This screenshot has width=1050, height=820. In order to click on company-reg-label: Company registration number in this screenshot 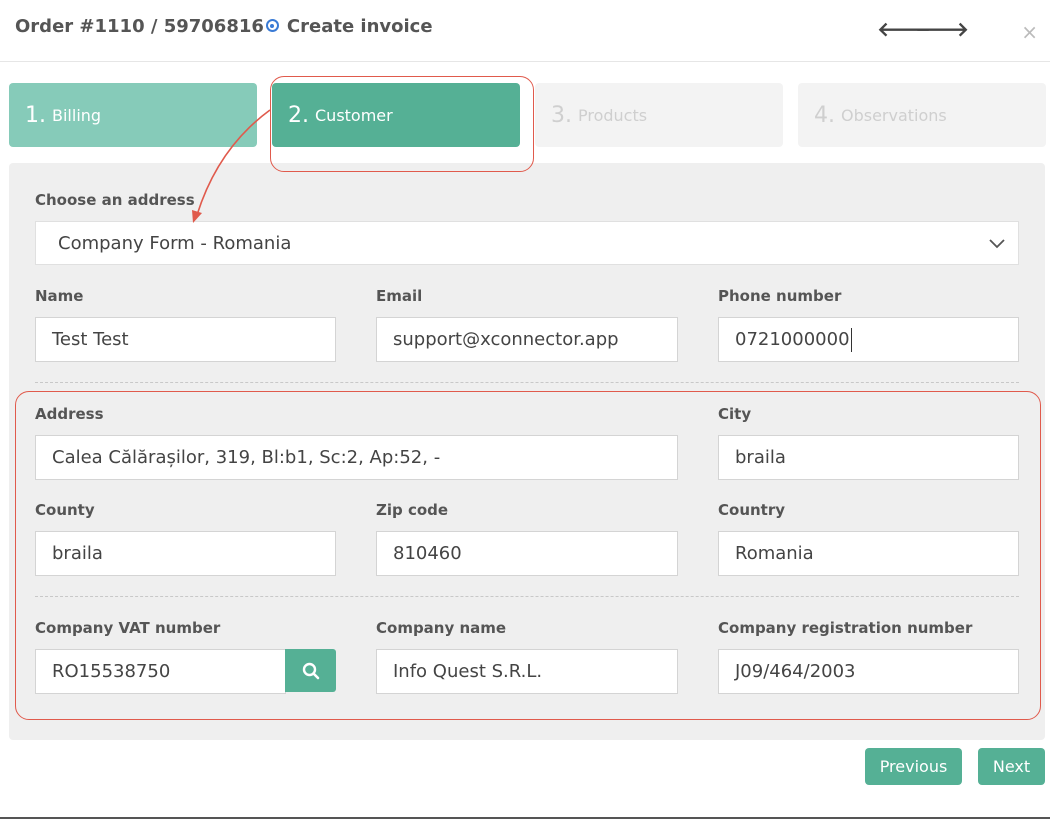, I will do `click(845, 628)`.